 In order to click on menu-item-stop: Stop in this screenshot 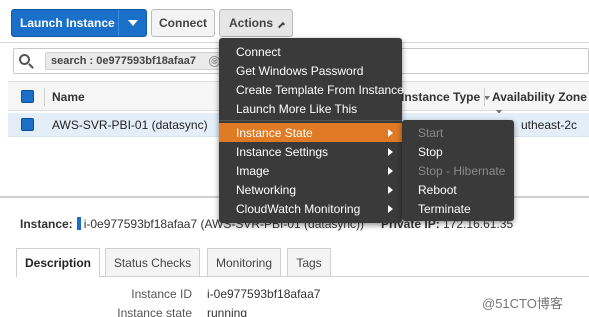, I will do `click(458, 151)`.